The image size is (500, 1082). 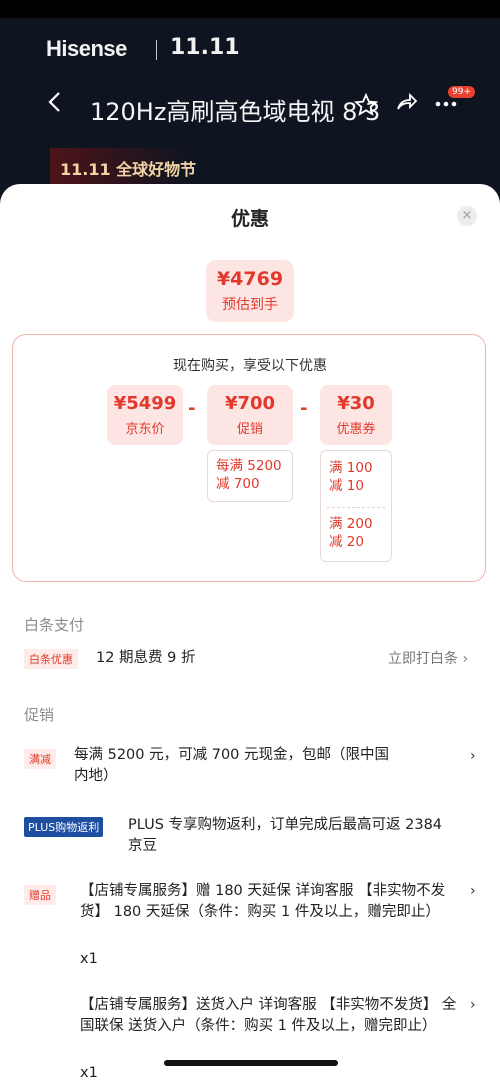 I want to click on share-icon, so click(x=407, y=101).